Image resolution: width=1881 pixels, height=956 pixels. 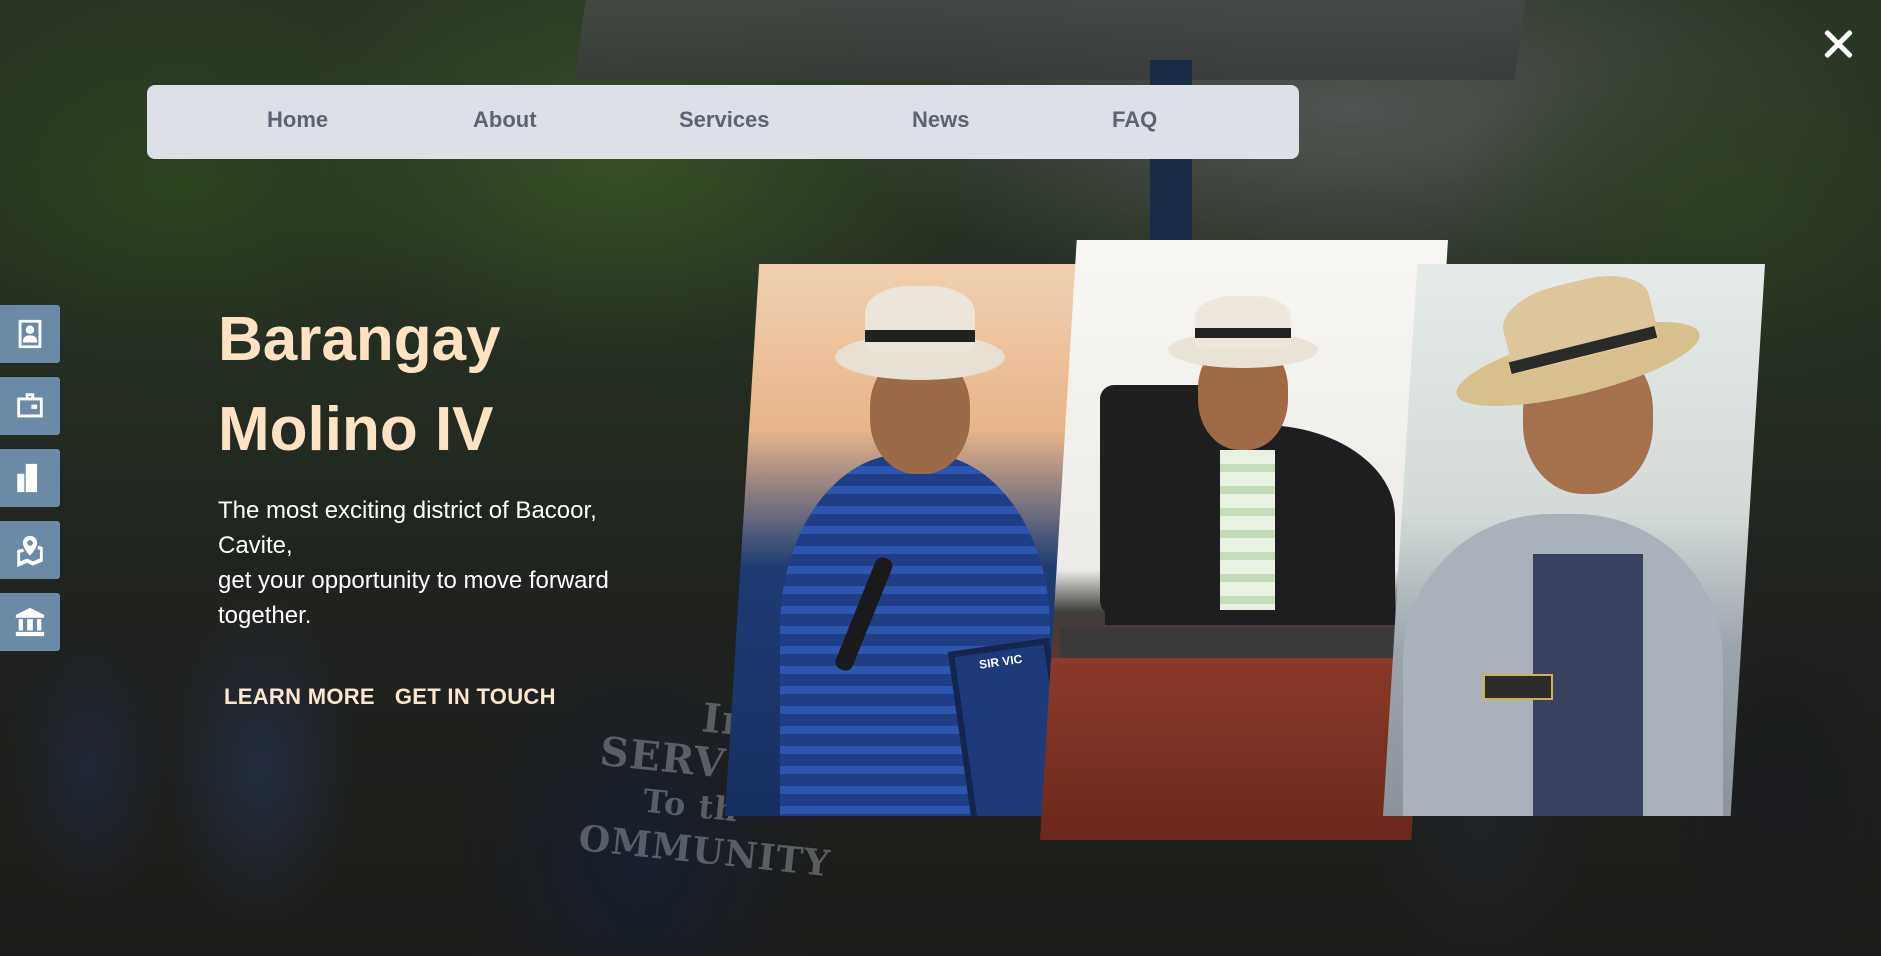 What do you see at coordinates (265, 615) in the screenshot?
I see `hero-subtitle-line: together.` at bounding box center [265, 615].